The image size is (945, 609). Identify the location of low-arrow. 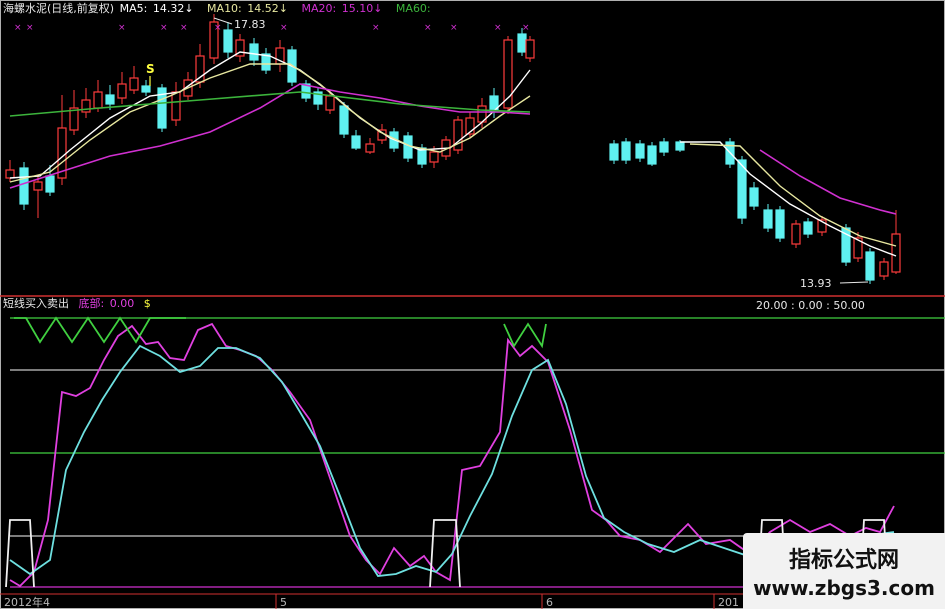
(854, 282).